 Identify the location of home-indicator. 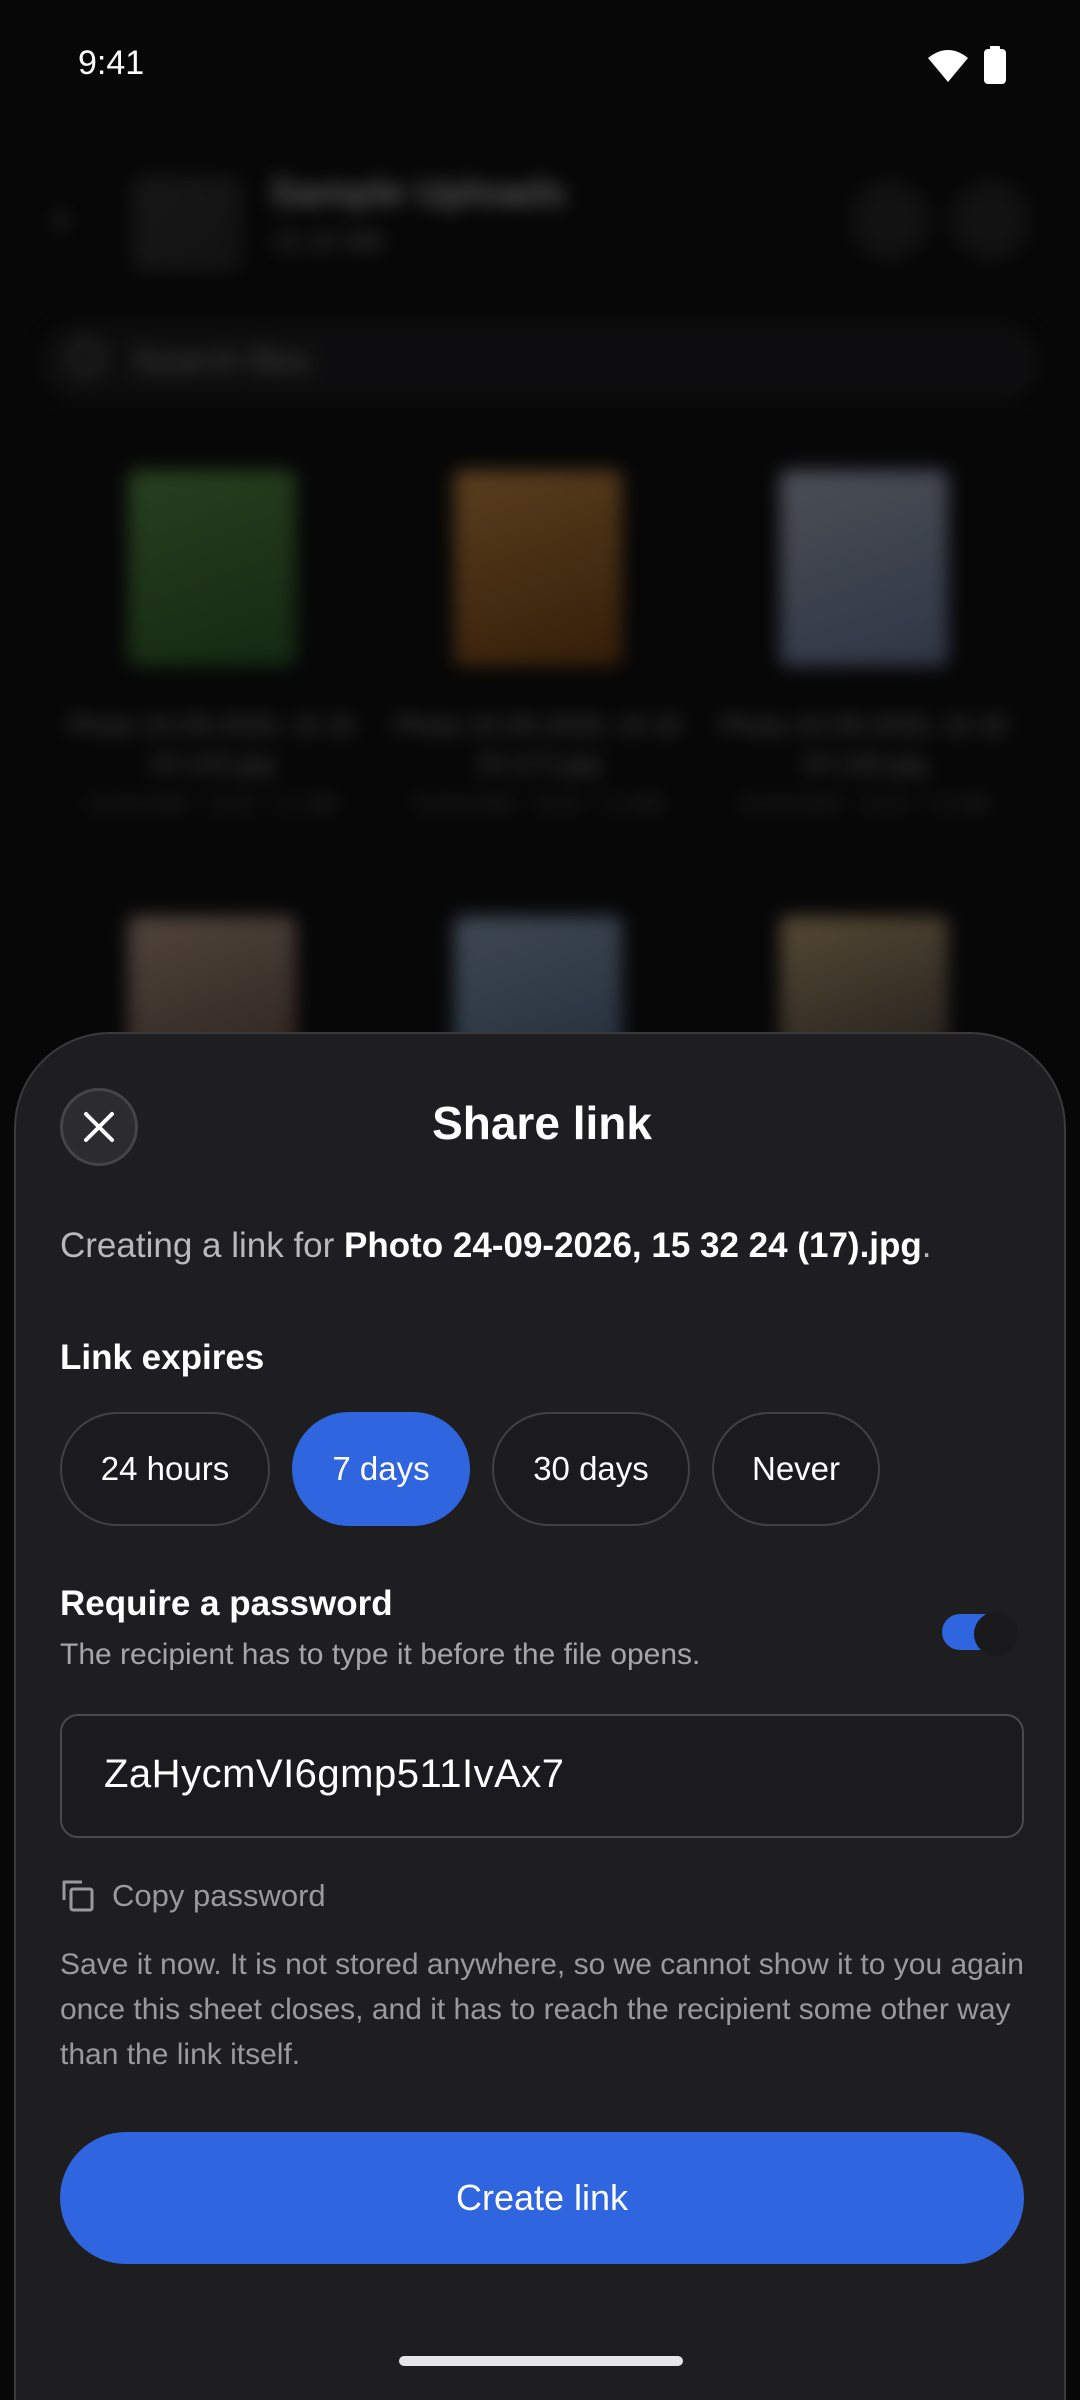
(541, 2361).